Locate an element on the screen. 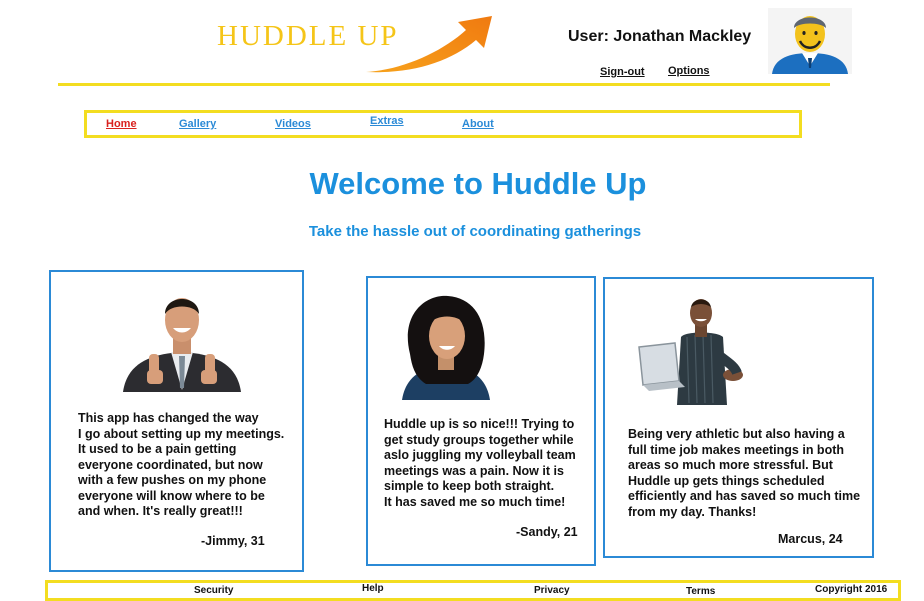 This screenshot has height=601, width=924. nav-gallery: Gallery is located at coordinates (197, 124).